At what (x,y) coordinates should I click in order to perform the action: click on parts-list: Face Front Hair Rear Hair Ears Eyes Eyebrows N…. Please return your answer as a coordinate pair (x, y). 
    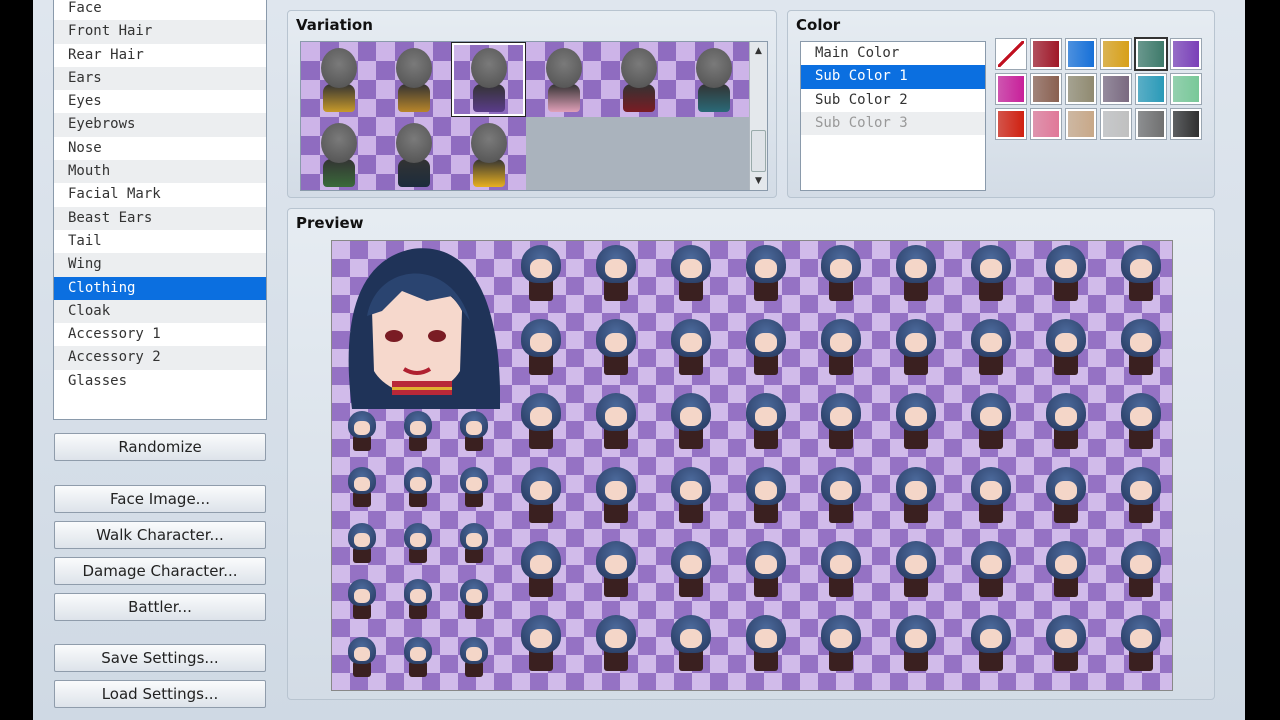
    Looking at the image, I should click on (160, 210).